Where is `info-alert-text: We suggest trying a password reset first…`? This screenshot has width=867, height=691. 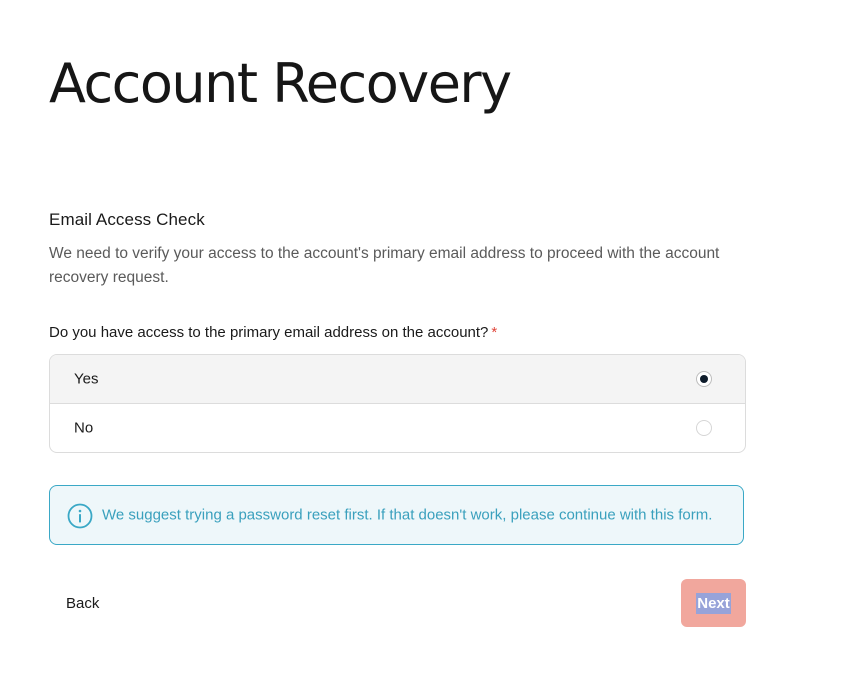 info-alert-text: We suggest trying a password reset first… is located at coordinates (407, 515).